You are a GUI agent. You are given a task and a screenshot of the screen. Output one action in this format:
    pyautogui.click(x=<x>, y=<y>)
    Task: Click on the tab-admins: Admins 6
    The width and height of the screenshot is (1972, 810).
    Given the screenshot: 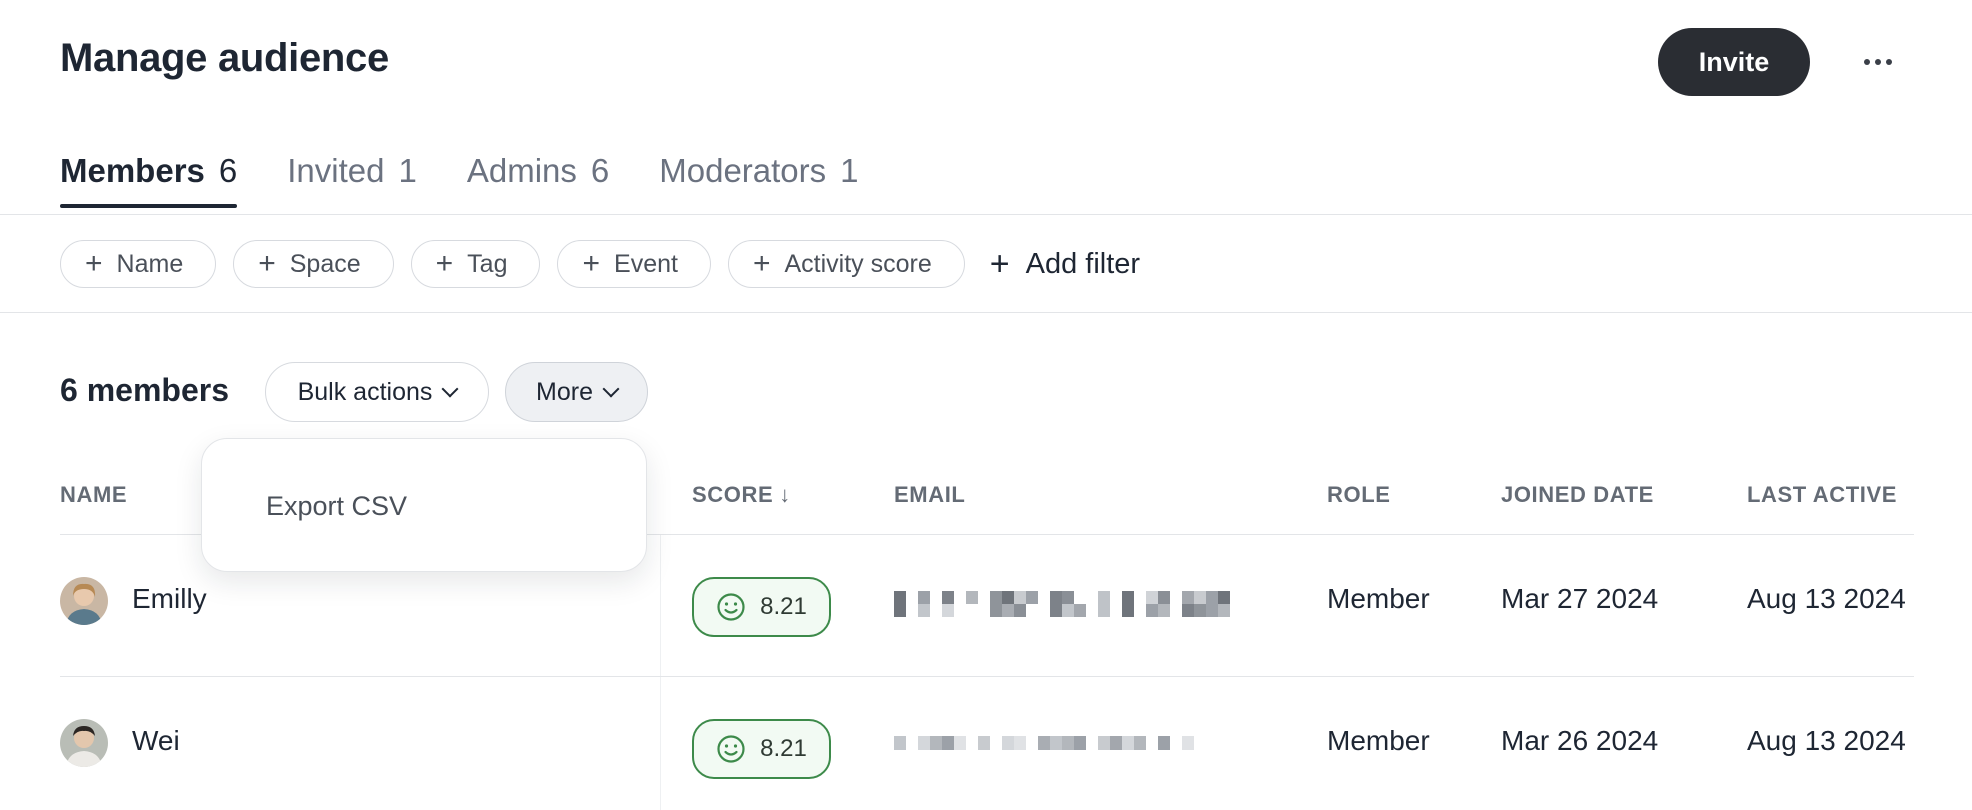 What is the action you would take?
    pyautogui.click(x=538, y=180)
    